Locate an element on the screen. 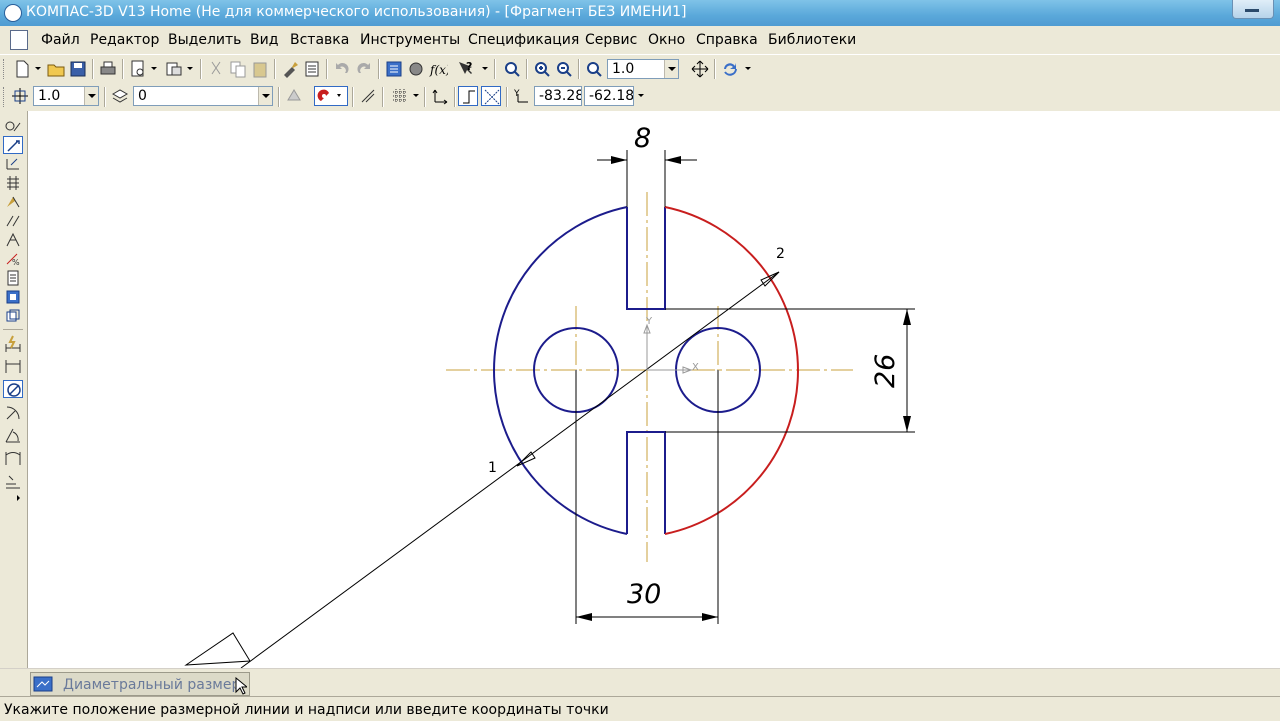 The width and height of the screenshot is (1280, 721). new-dropdown-chevron is located at coordinates (38, 66).